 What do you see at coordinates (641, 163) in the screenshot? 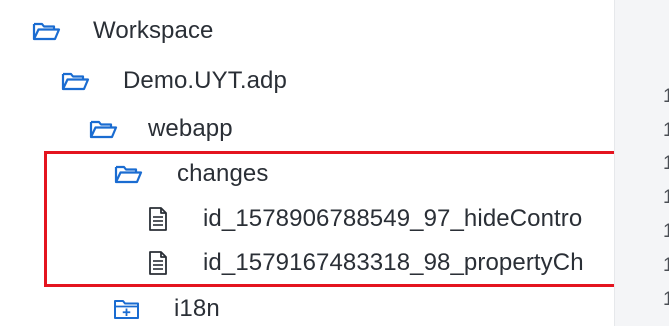
I see `editor-line-gutter: 1 1 1 1 1 1 1` at bounding box center [641, 163].